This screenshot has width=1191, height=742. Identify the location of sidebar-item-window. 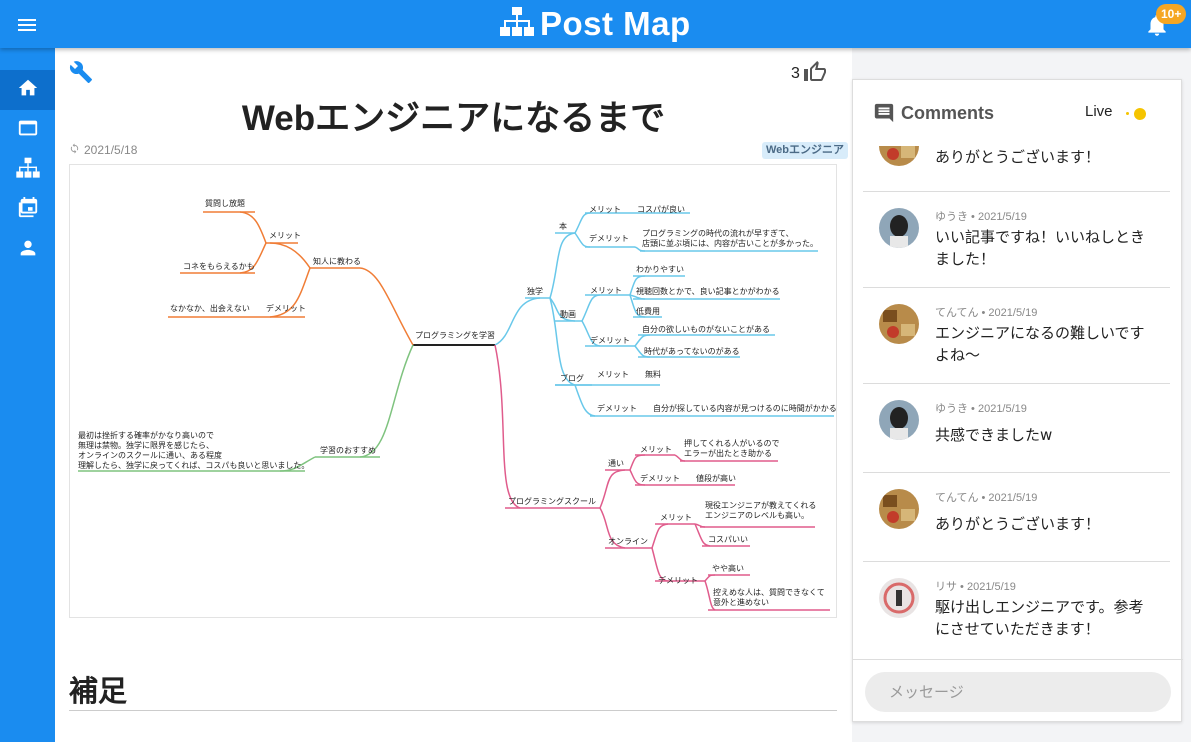
(27, 130).